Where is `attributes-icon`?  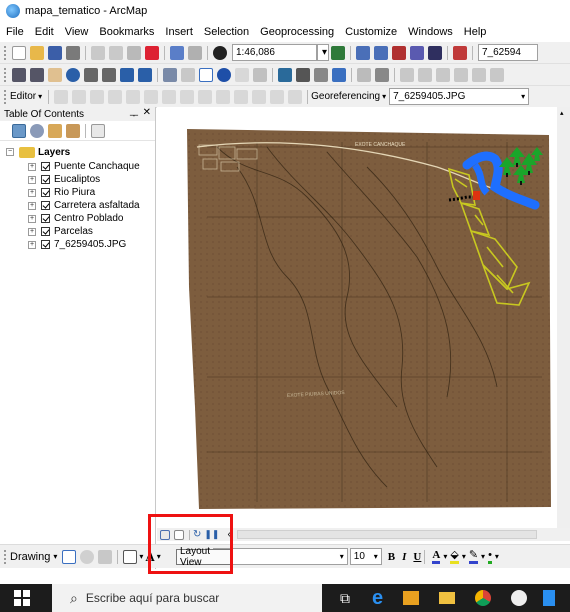
attributes-icon is located at coordinates (259, 96).